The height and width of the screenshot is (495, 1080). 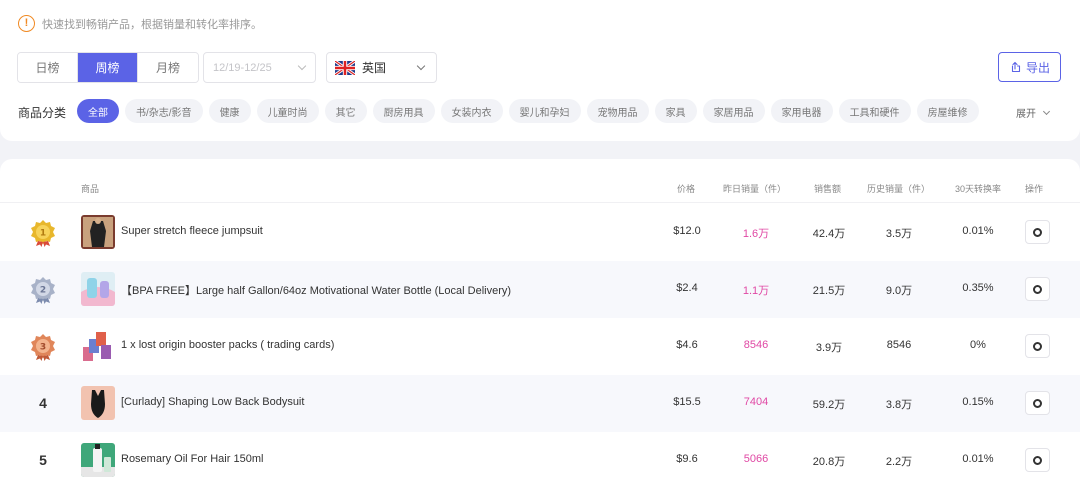 What do you see at coordinates (212, 402) in the screenshot?
I see `product-name: [Curlady] Shaping Low Back Bodysuit` at bounding box center [212, 402].